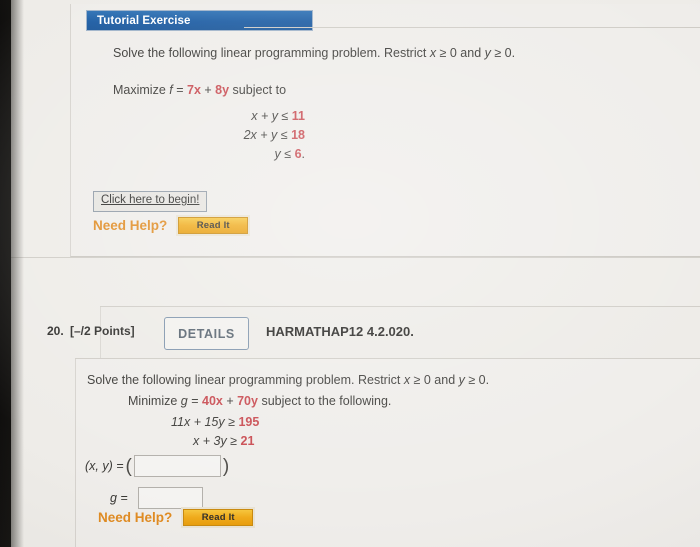  Describe the element at coordinates (102, 331) in the screenshot. I see `question-points-badge: [–/2 Points]` at that location.